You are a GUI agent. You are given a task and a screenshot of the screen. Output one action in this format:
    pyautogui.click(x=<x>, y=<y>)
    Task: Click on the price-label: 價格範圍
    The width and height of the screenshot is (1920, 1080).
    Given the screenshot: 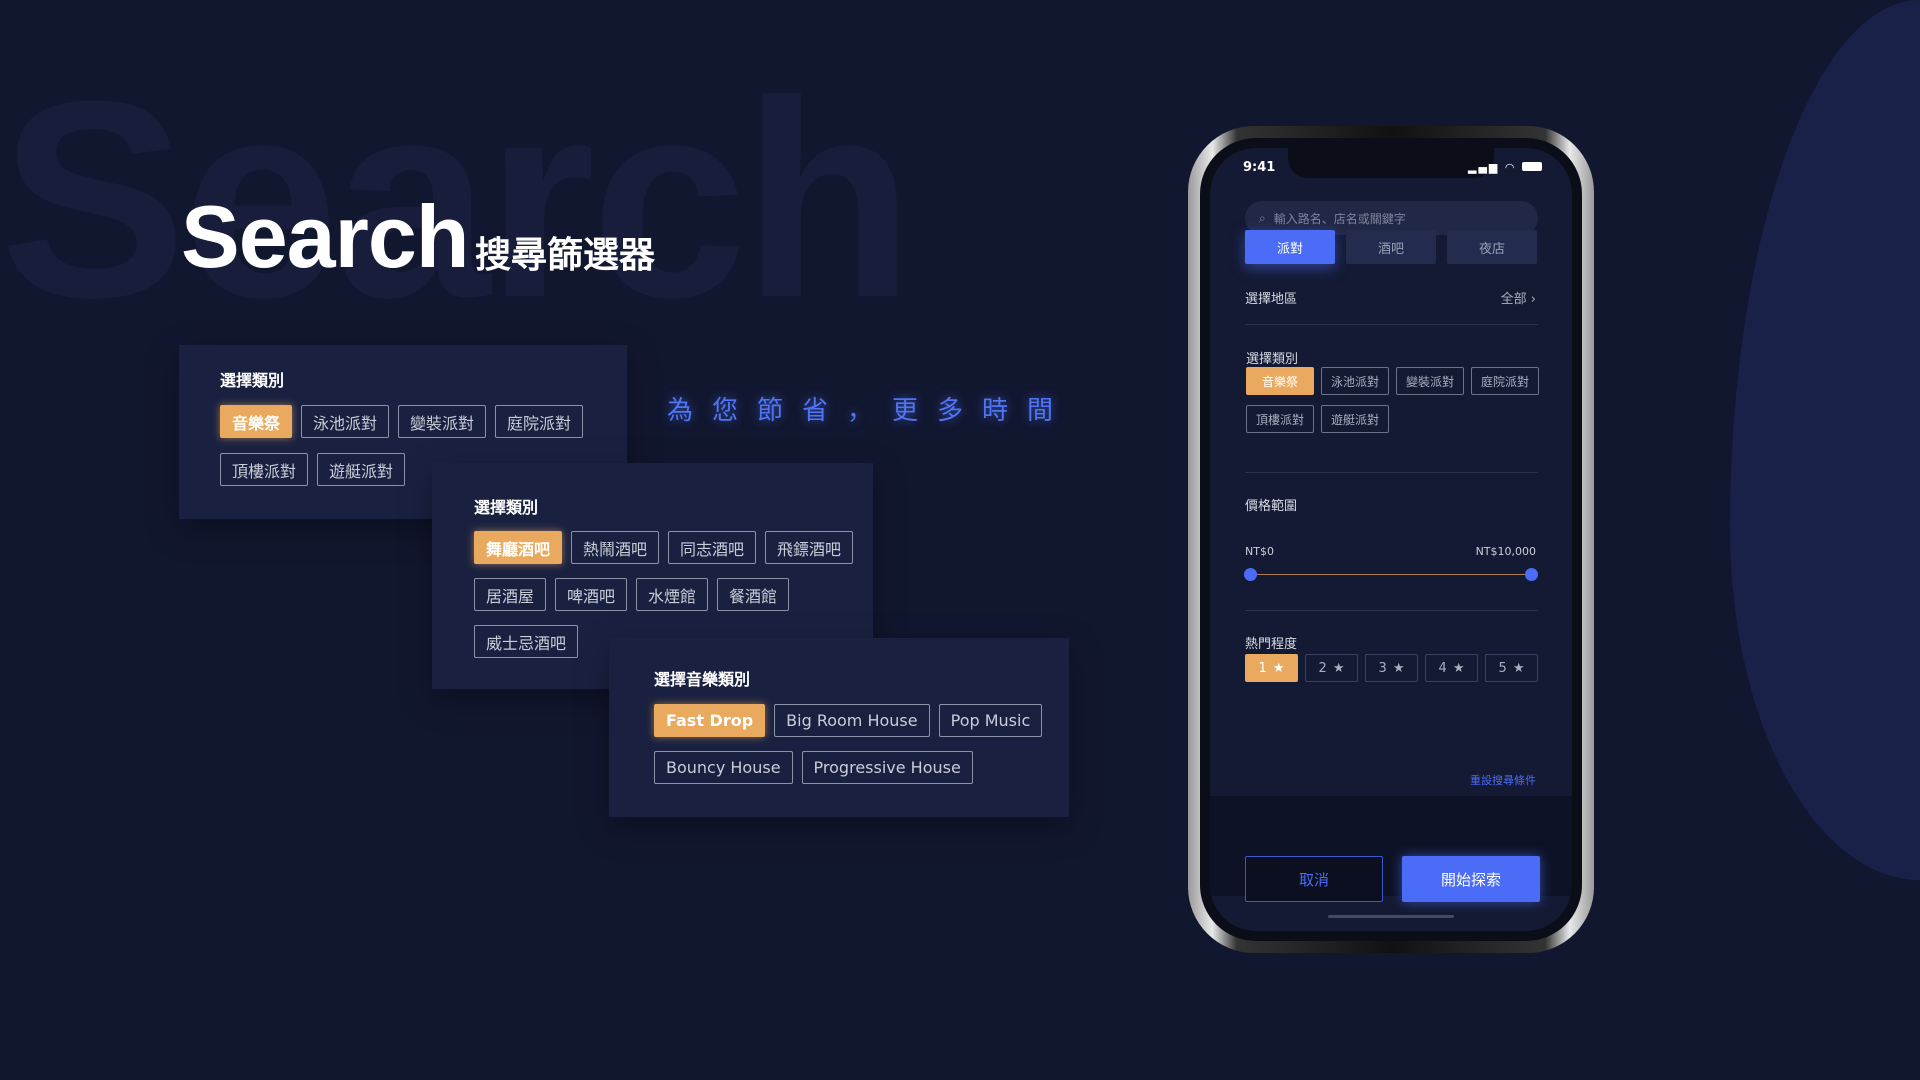 What is the action you would take?
    pyautogui.click(x=1271, y=506)
    